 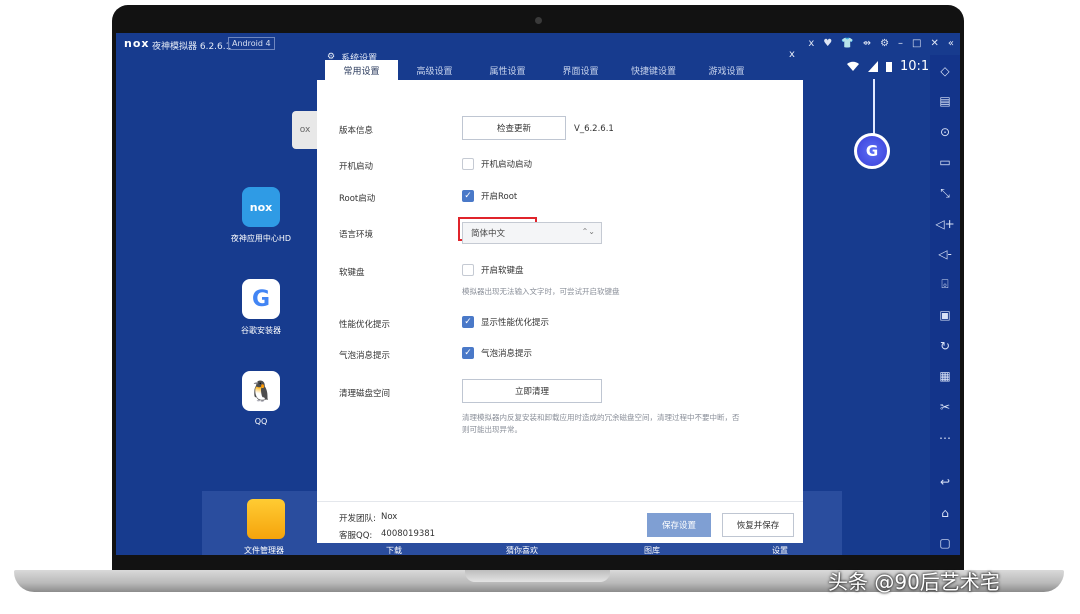 What do you see at coordinates (945, 543) in the screenshot?
I see `recent-icon: ▢` at bounding box center [945, 543].